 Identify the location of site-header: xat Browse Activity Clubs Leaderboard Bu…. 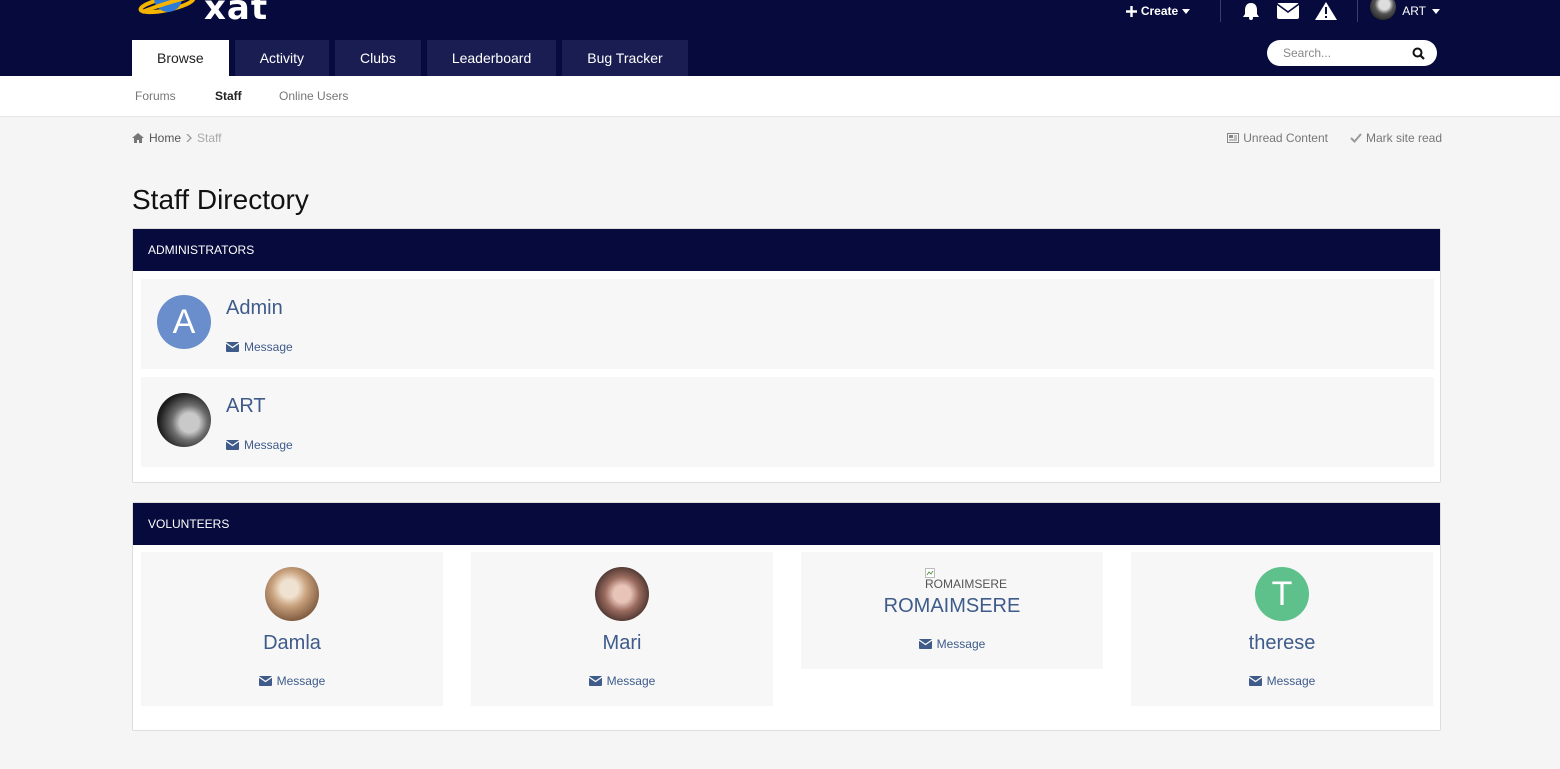
(780, 38).